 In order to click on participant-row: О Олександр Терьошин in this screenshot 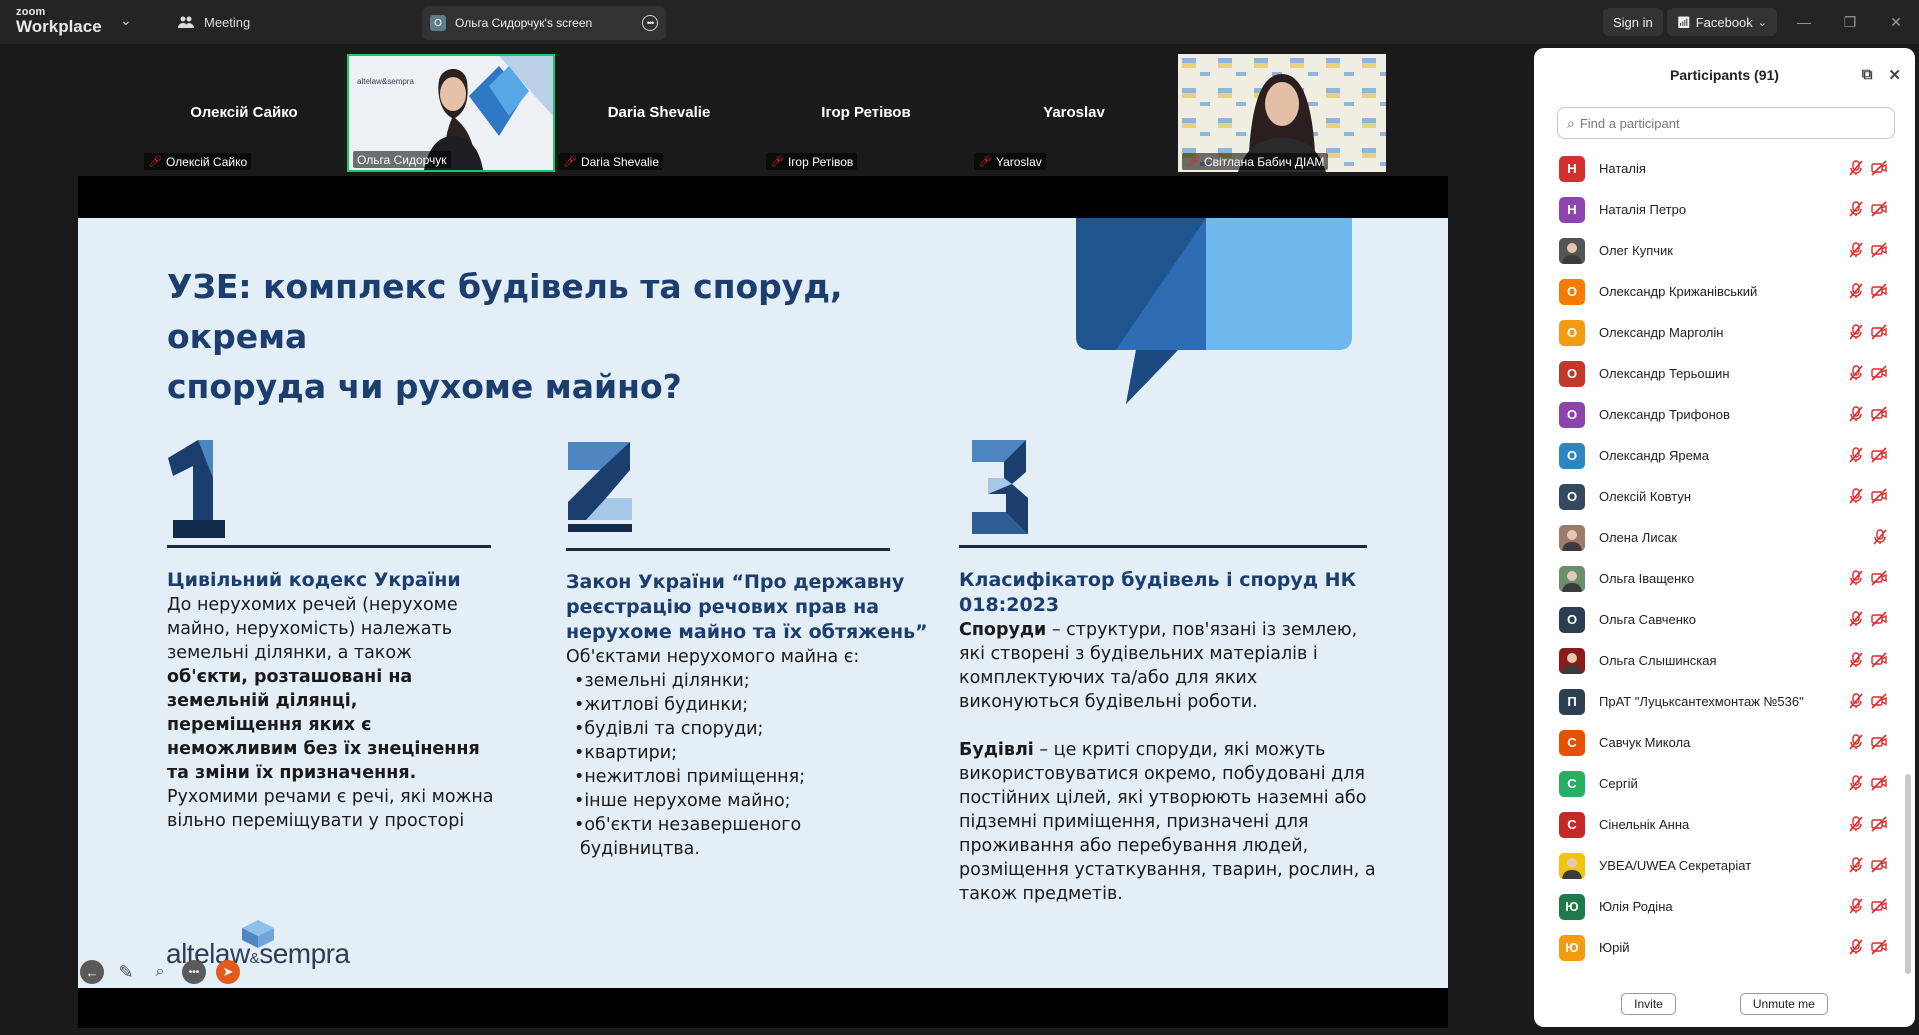, I will do `click(1724, 373)`.